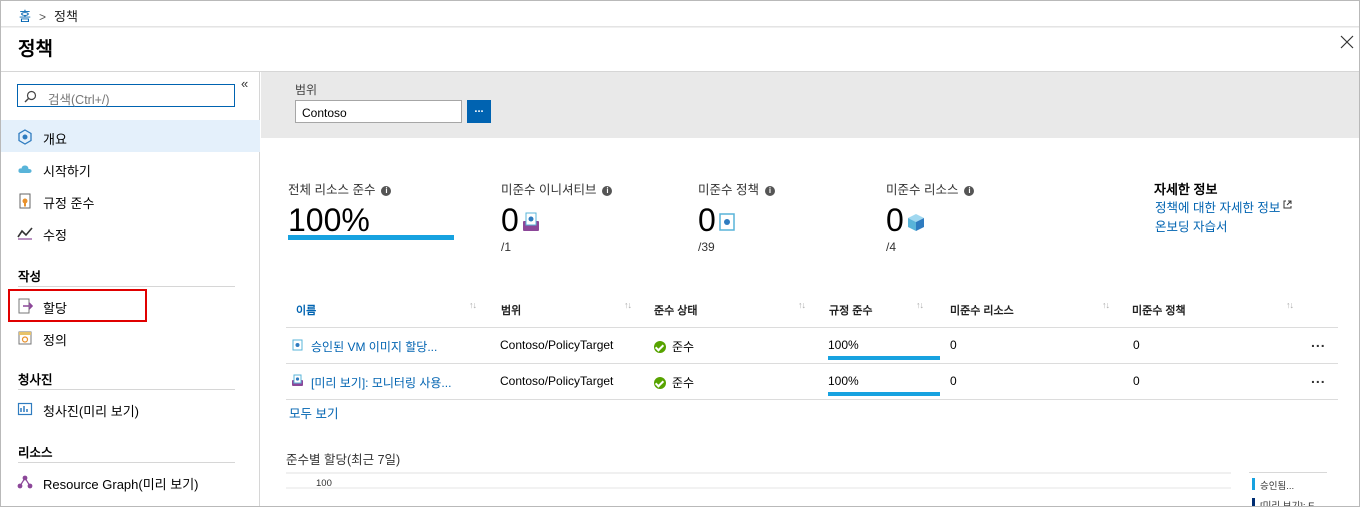  Describe the element at coordinates (126, 95) in the screenshot. I see `sidebar-search-input: 검색(Ctrl+/)` at that location.